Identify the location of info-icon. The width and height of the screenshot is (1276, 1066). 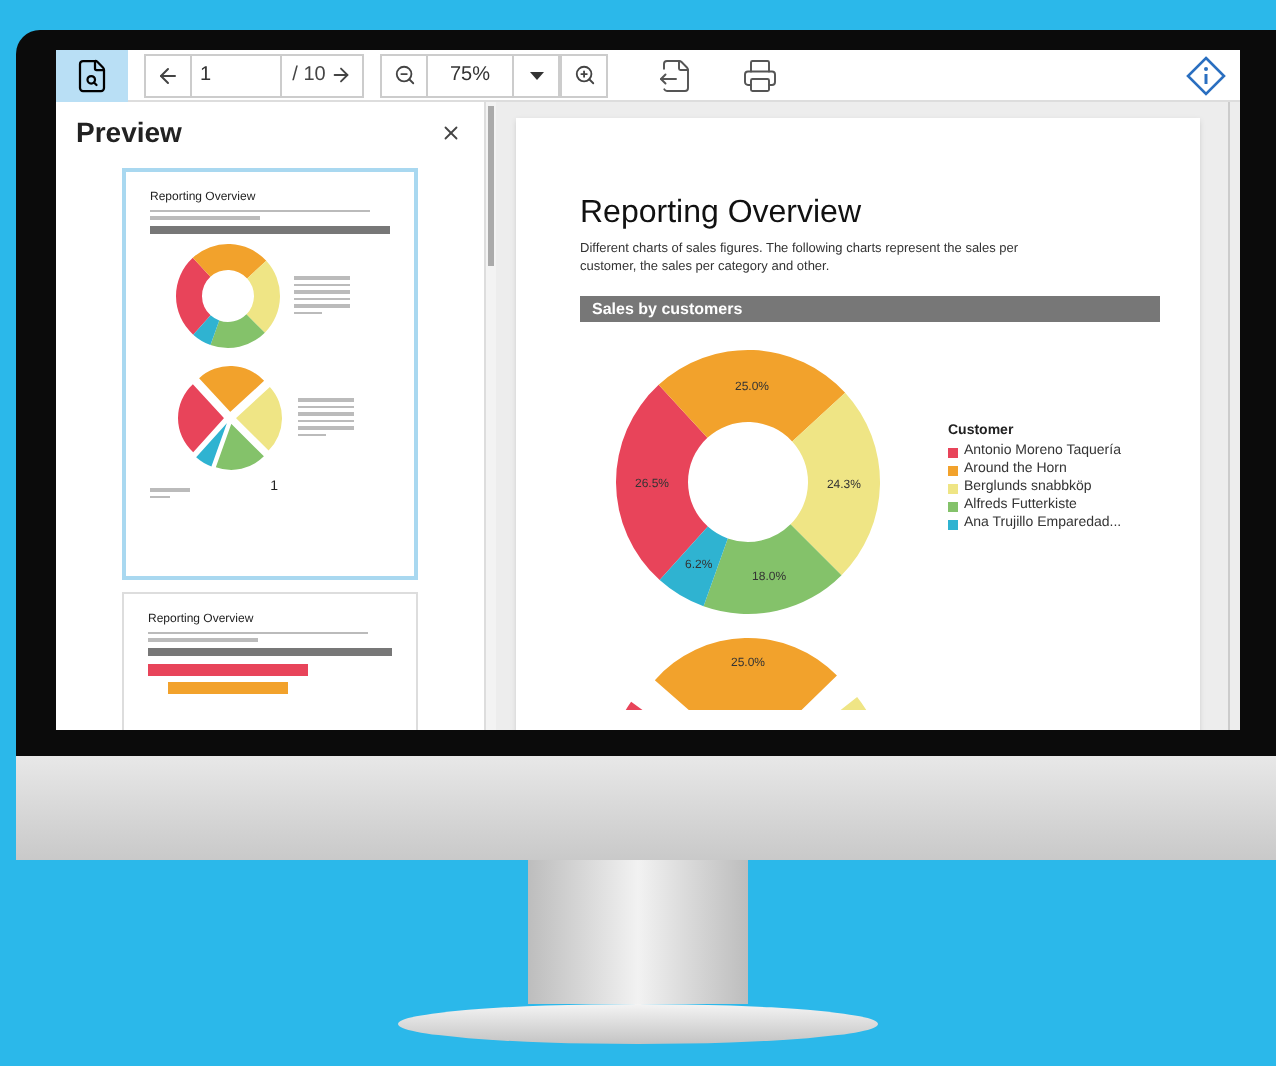
(1206, 75).